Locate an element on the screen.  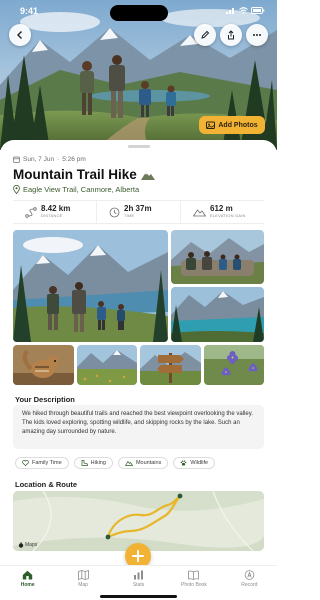
tab-record-label: Record is located at coordinates (249, 585).